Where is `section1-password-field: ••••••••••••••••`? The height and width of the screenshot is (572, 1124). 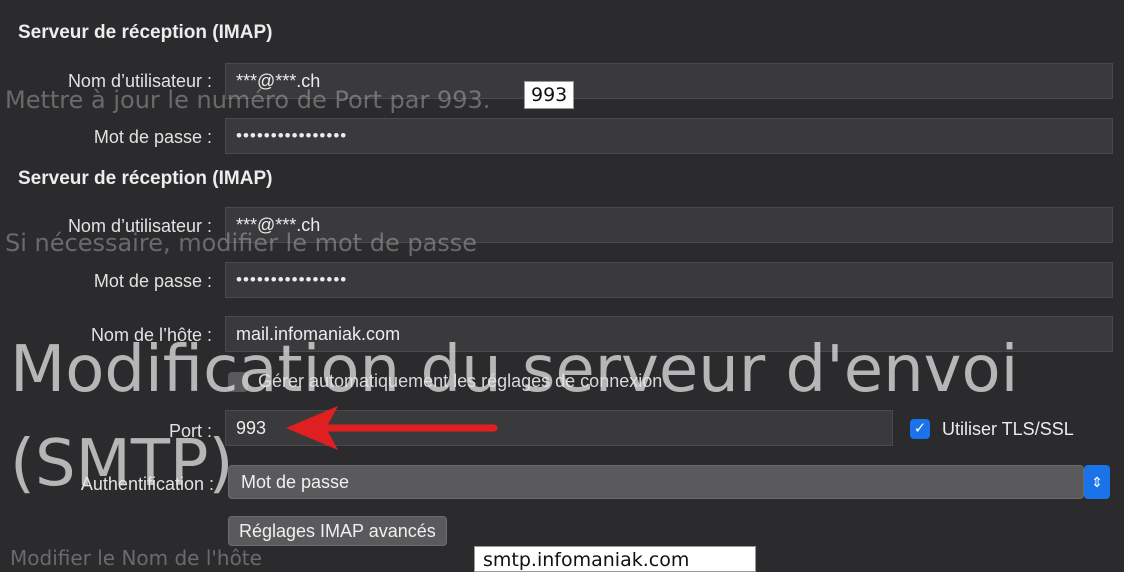
section1-password-field: •••••••••••••••• is located at coordinates (669, 136).